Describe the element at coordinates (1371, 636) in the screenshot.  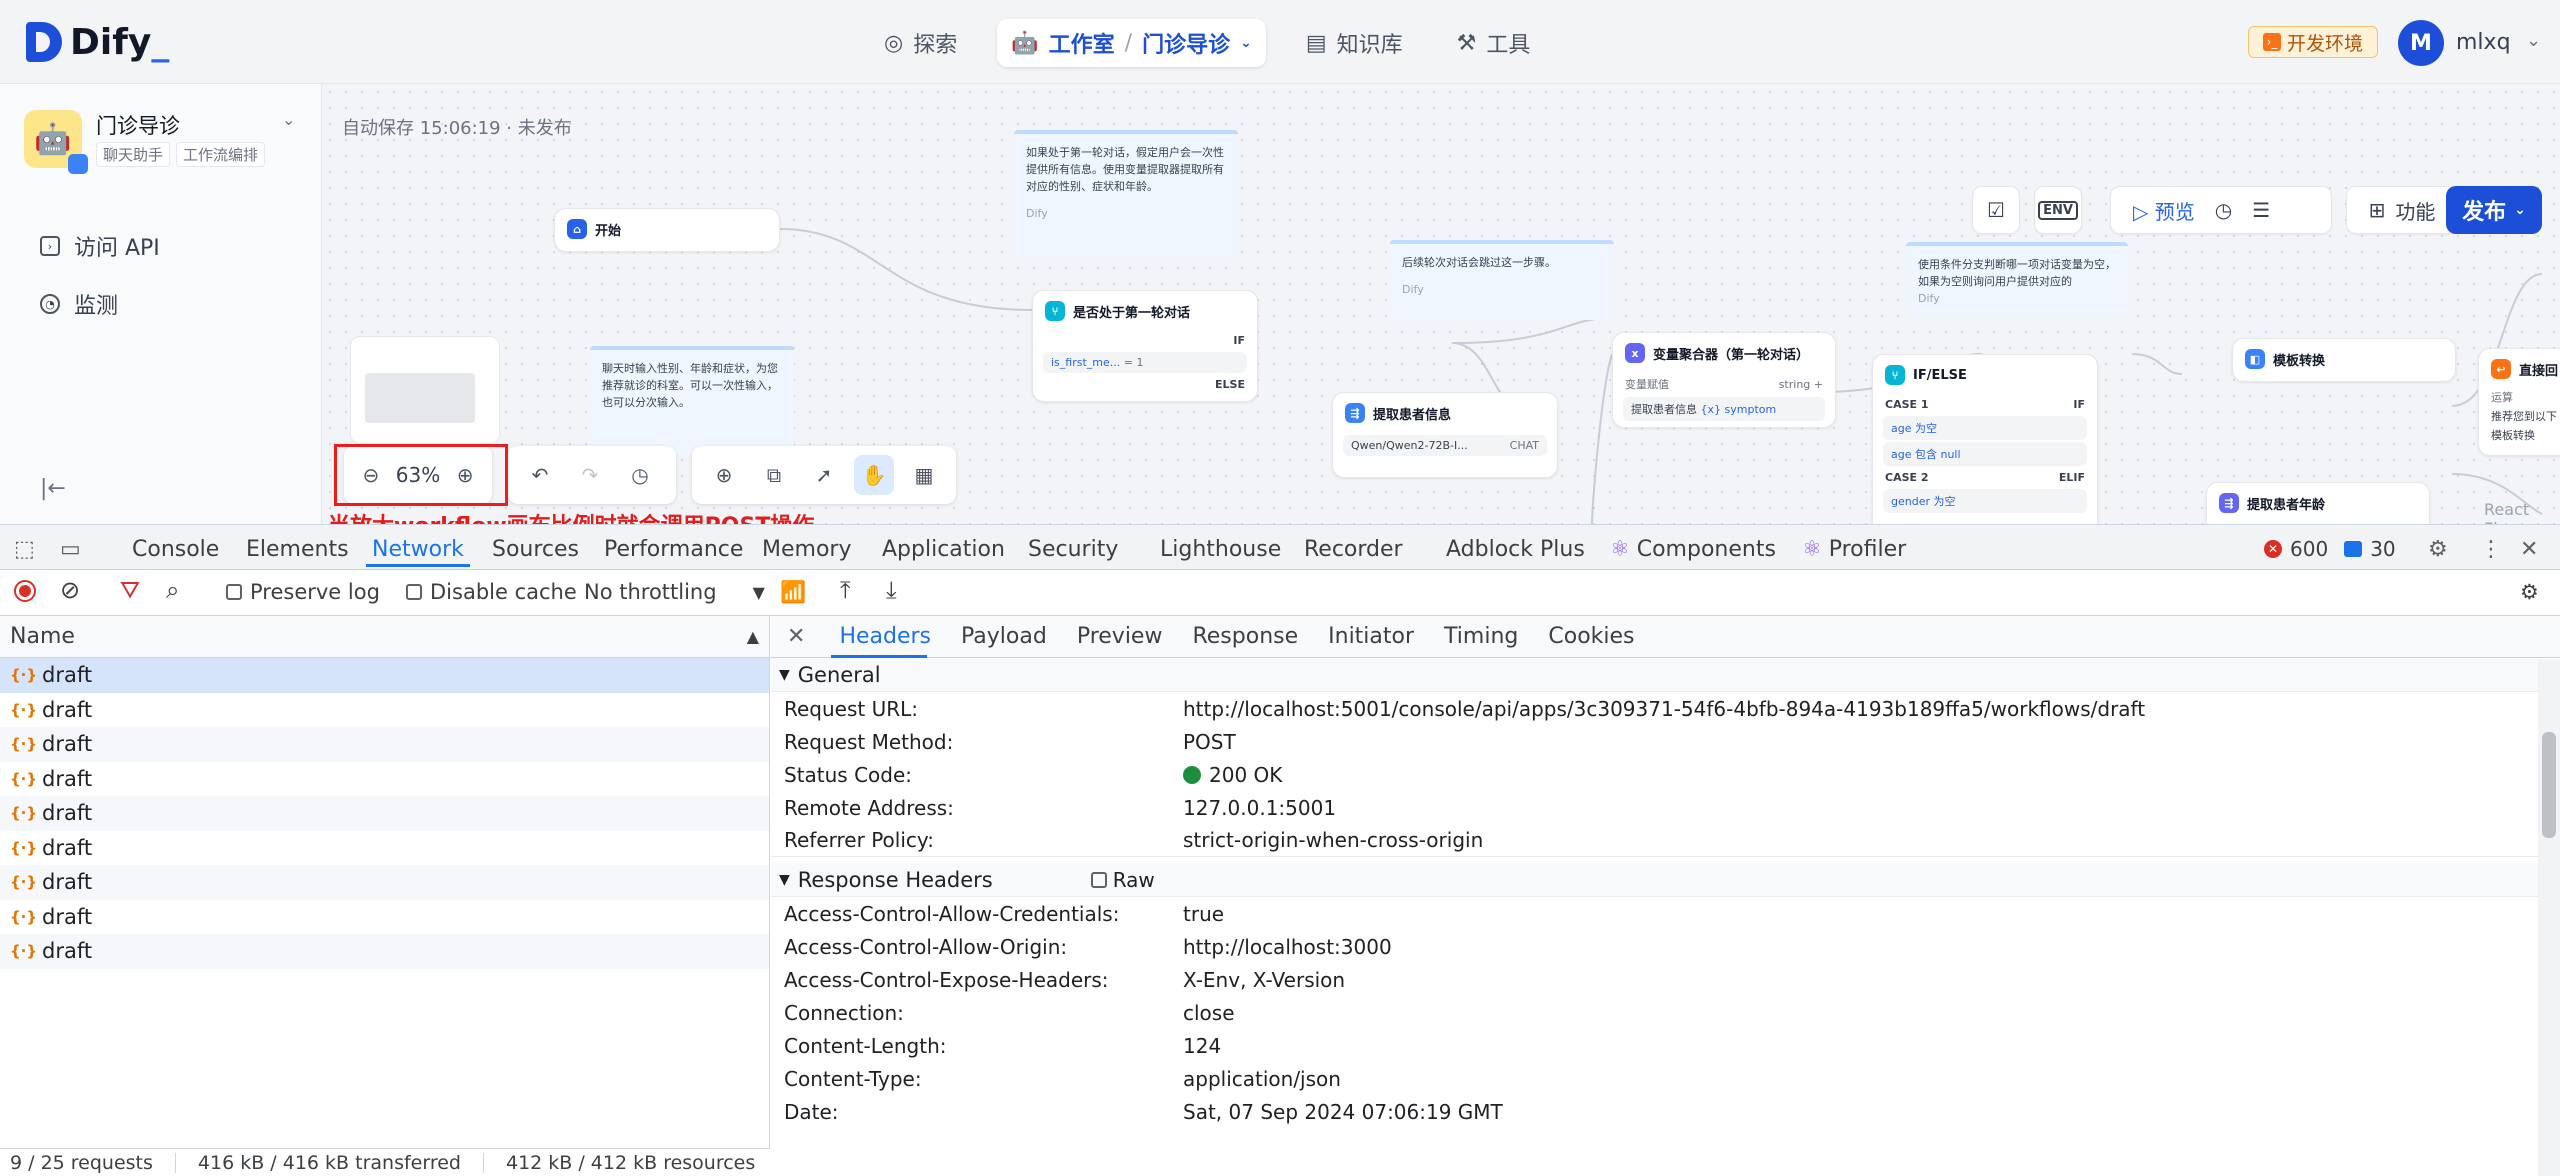
I see `tab-initiator: Initiator` at that location.